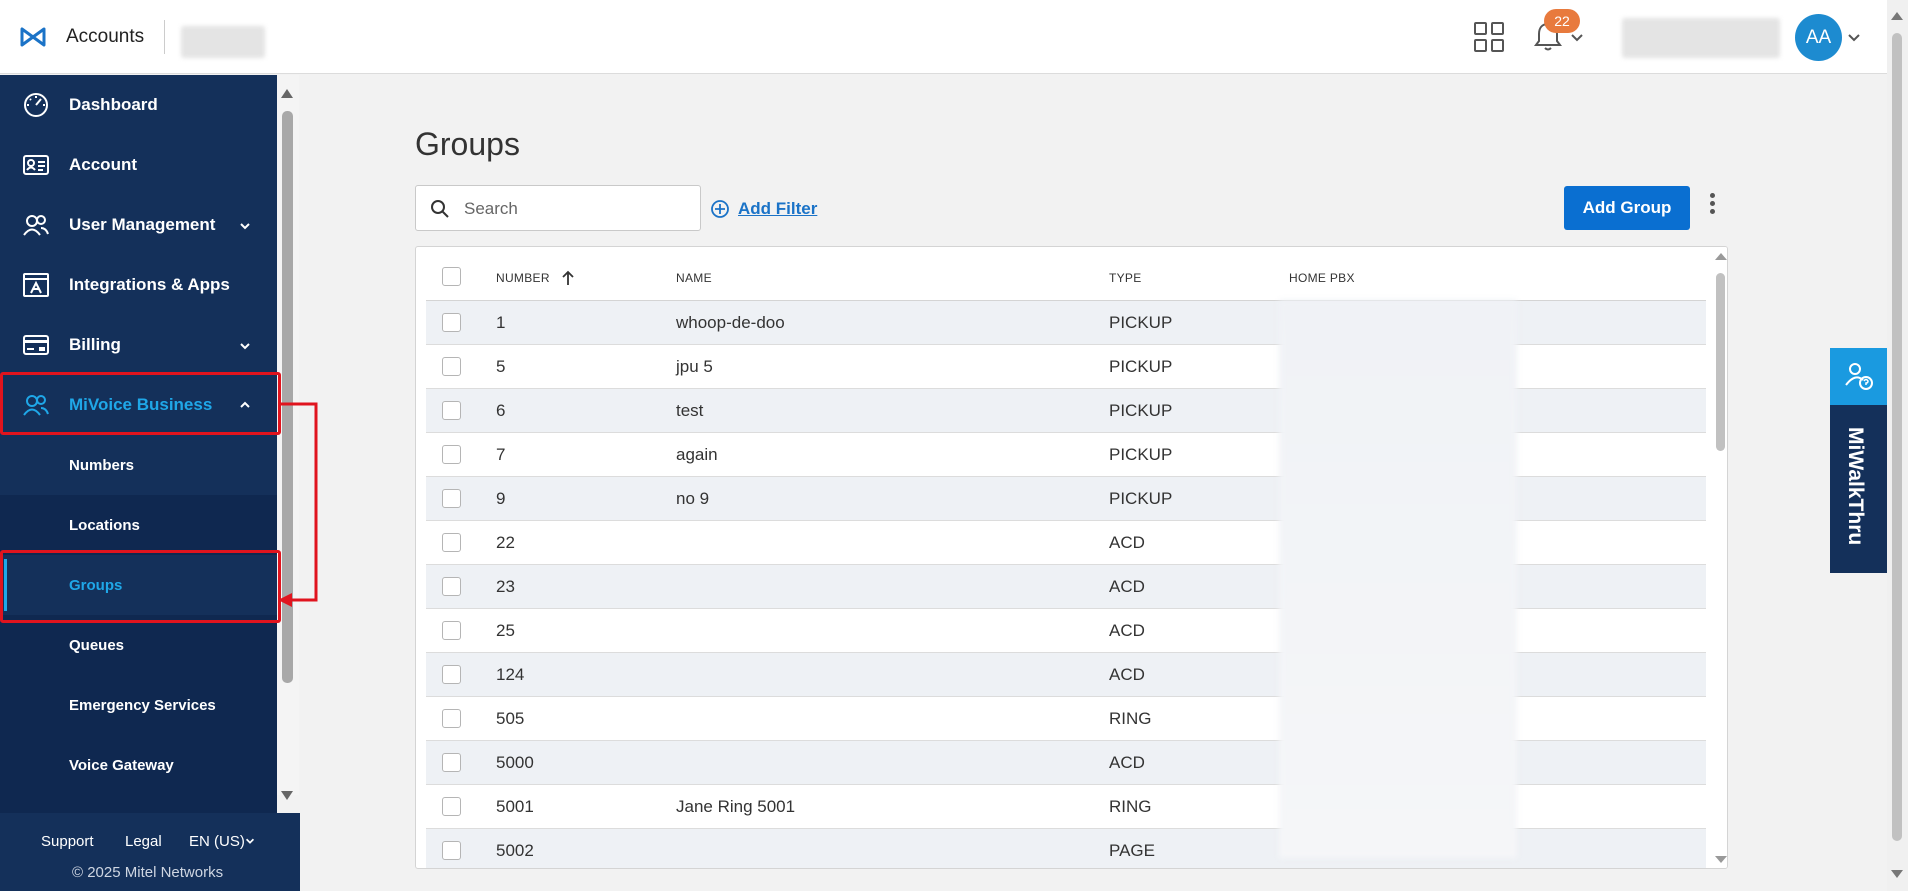 This screenshot has width=1908, height=891. What do you see at coordinates (501, 366) in the screenshot?
I see `cell-number: 5` at bounding box center [501, 366].